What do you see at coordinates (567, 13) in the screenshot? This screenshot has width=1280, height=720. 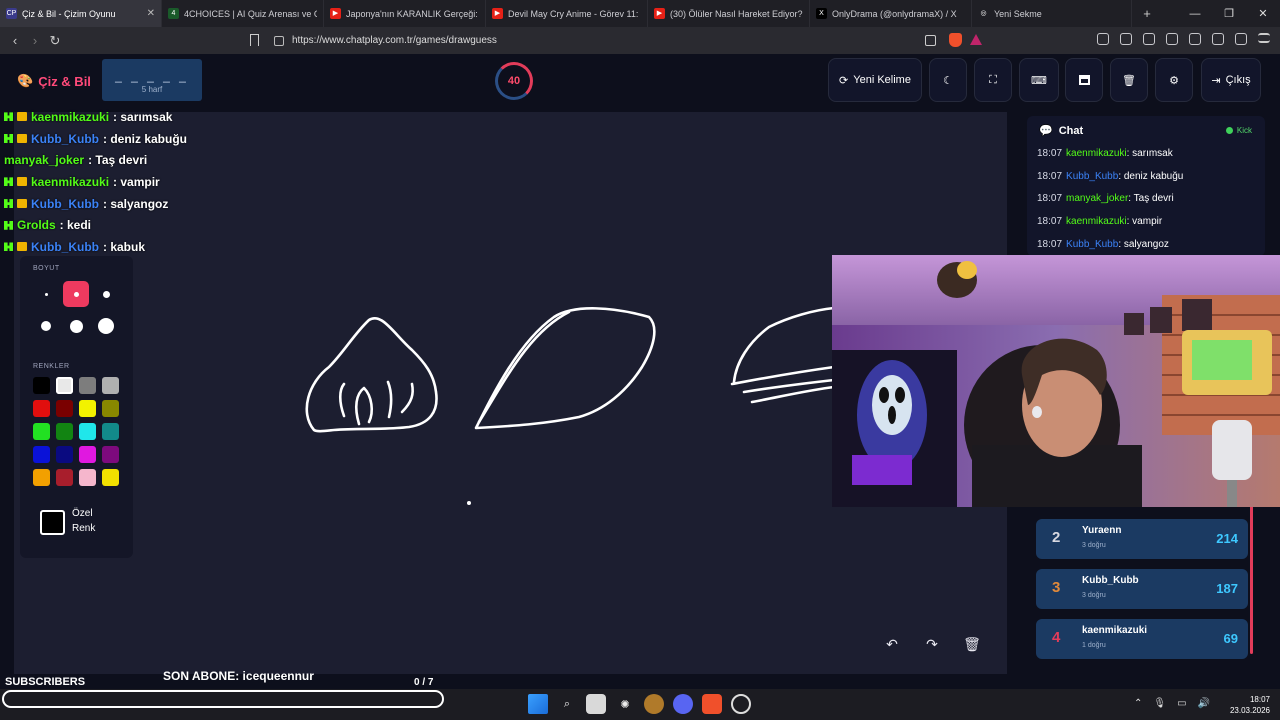 I see `tab-4: ▶ Devil May Cry Anime - Görev 11: Gö` at bounding box center [567, 13].